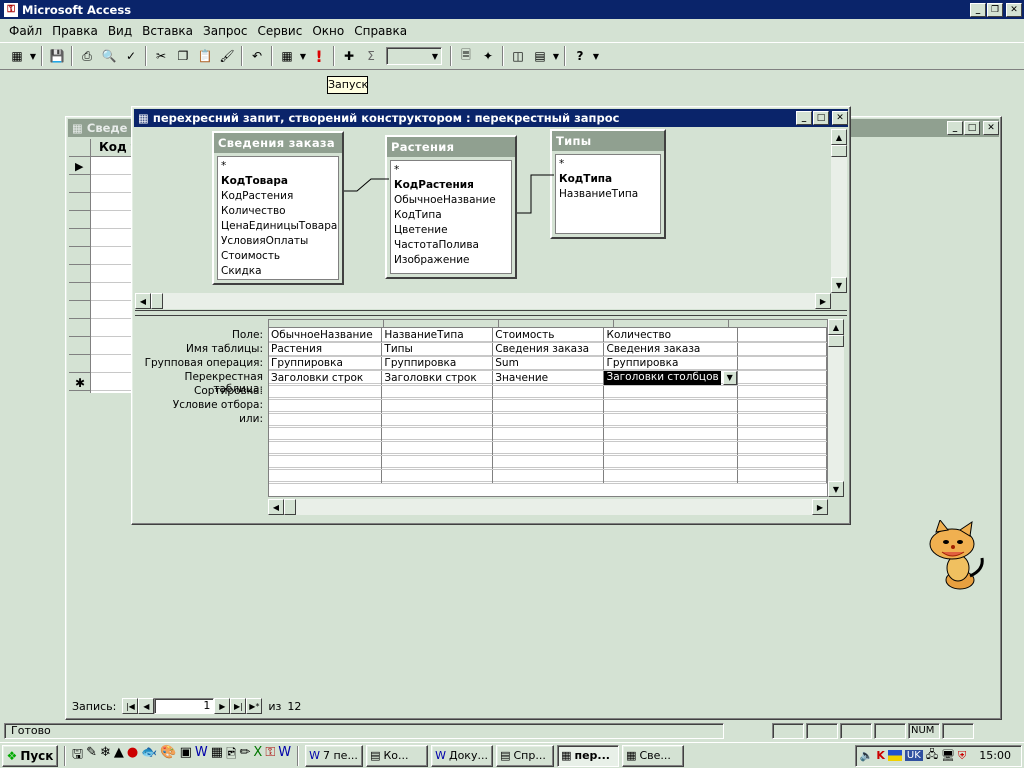  I want to click on maximize-button: □, so click(821, 118).